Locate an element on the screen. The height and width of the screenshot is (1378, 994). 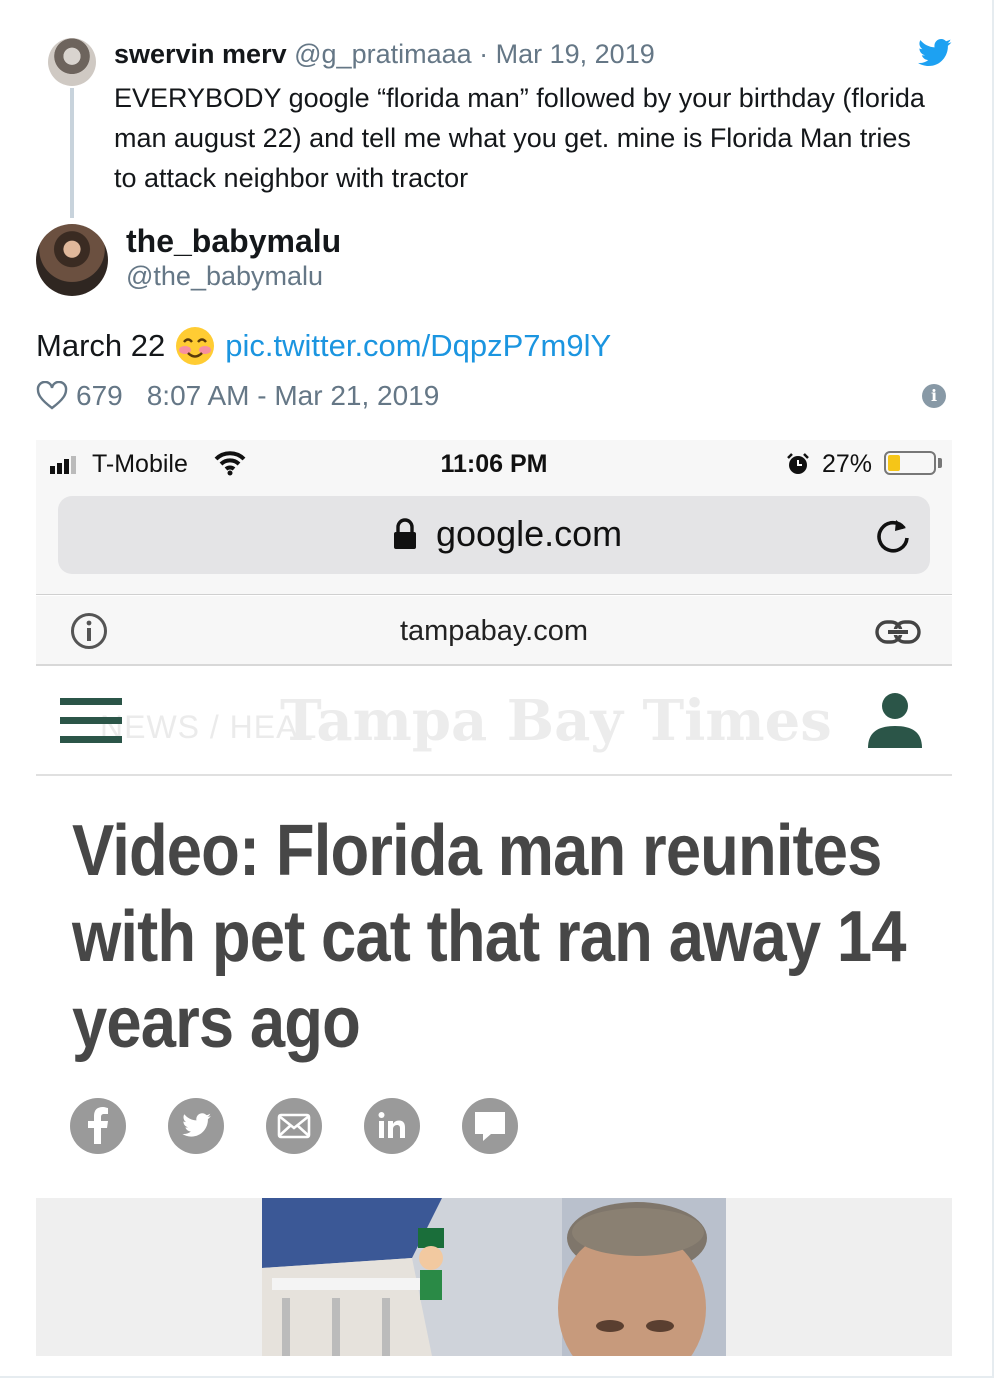
twitter-icon is located at coordinates (196, 1125).